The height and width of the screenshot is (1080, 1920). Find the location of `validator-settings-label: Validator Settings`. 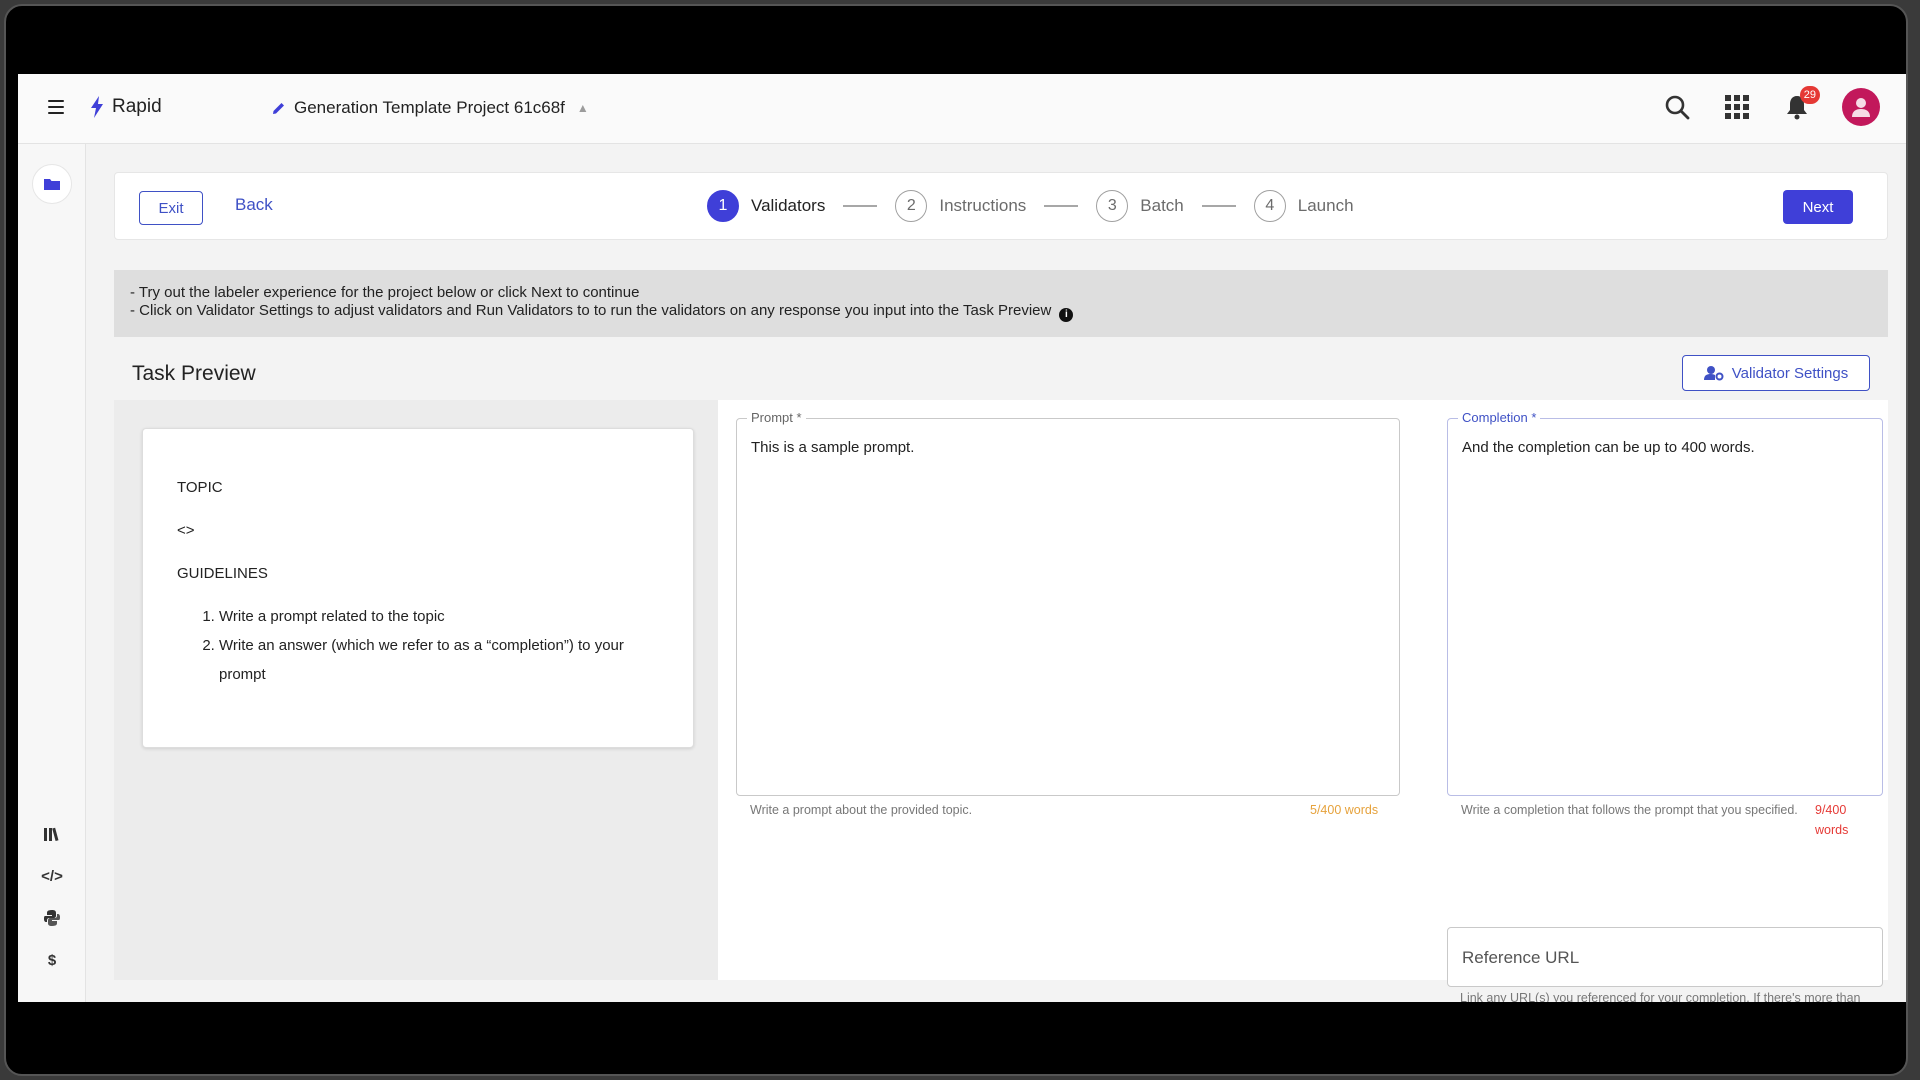

validator-settings-label: Validator Settings is located at coordinates (1790, 373).